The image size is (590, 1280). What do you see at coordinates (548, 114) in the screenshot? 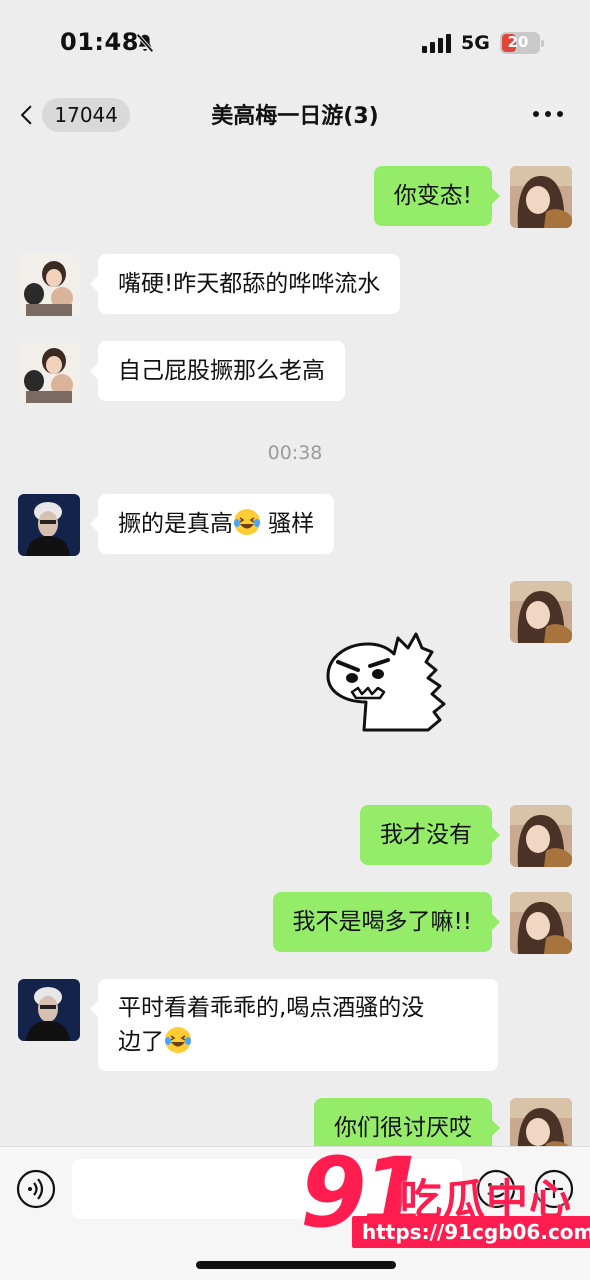
I see `more-options-icon` at bounding box center [548, 114].